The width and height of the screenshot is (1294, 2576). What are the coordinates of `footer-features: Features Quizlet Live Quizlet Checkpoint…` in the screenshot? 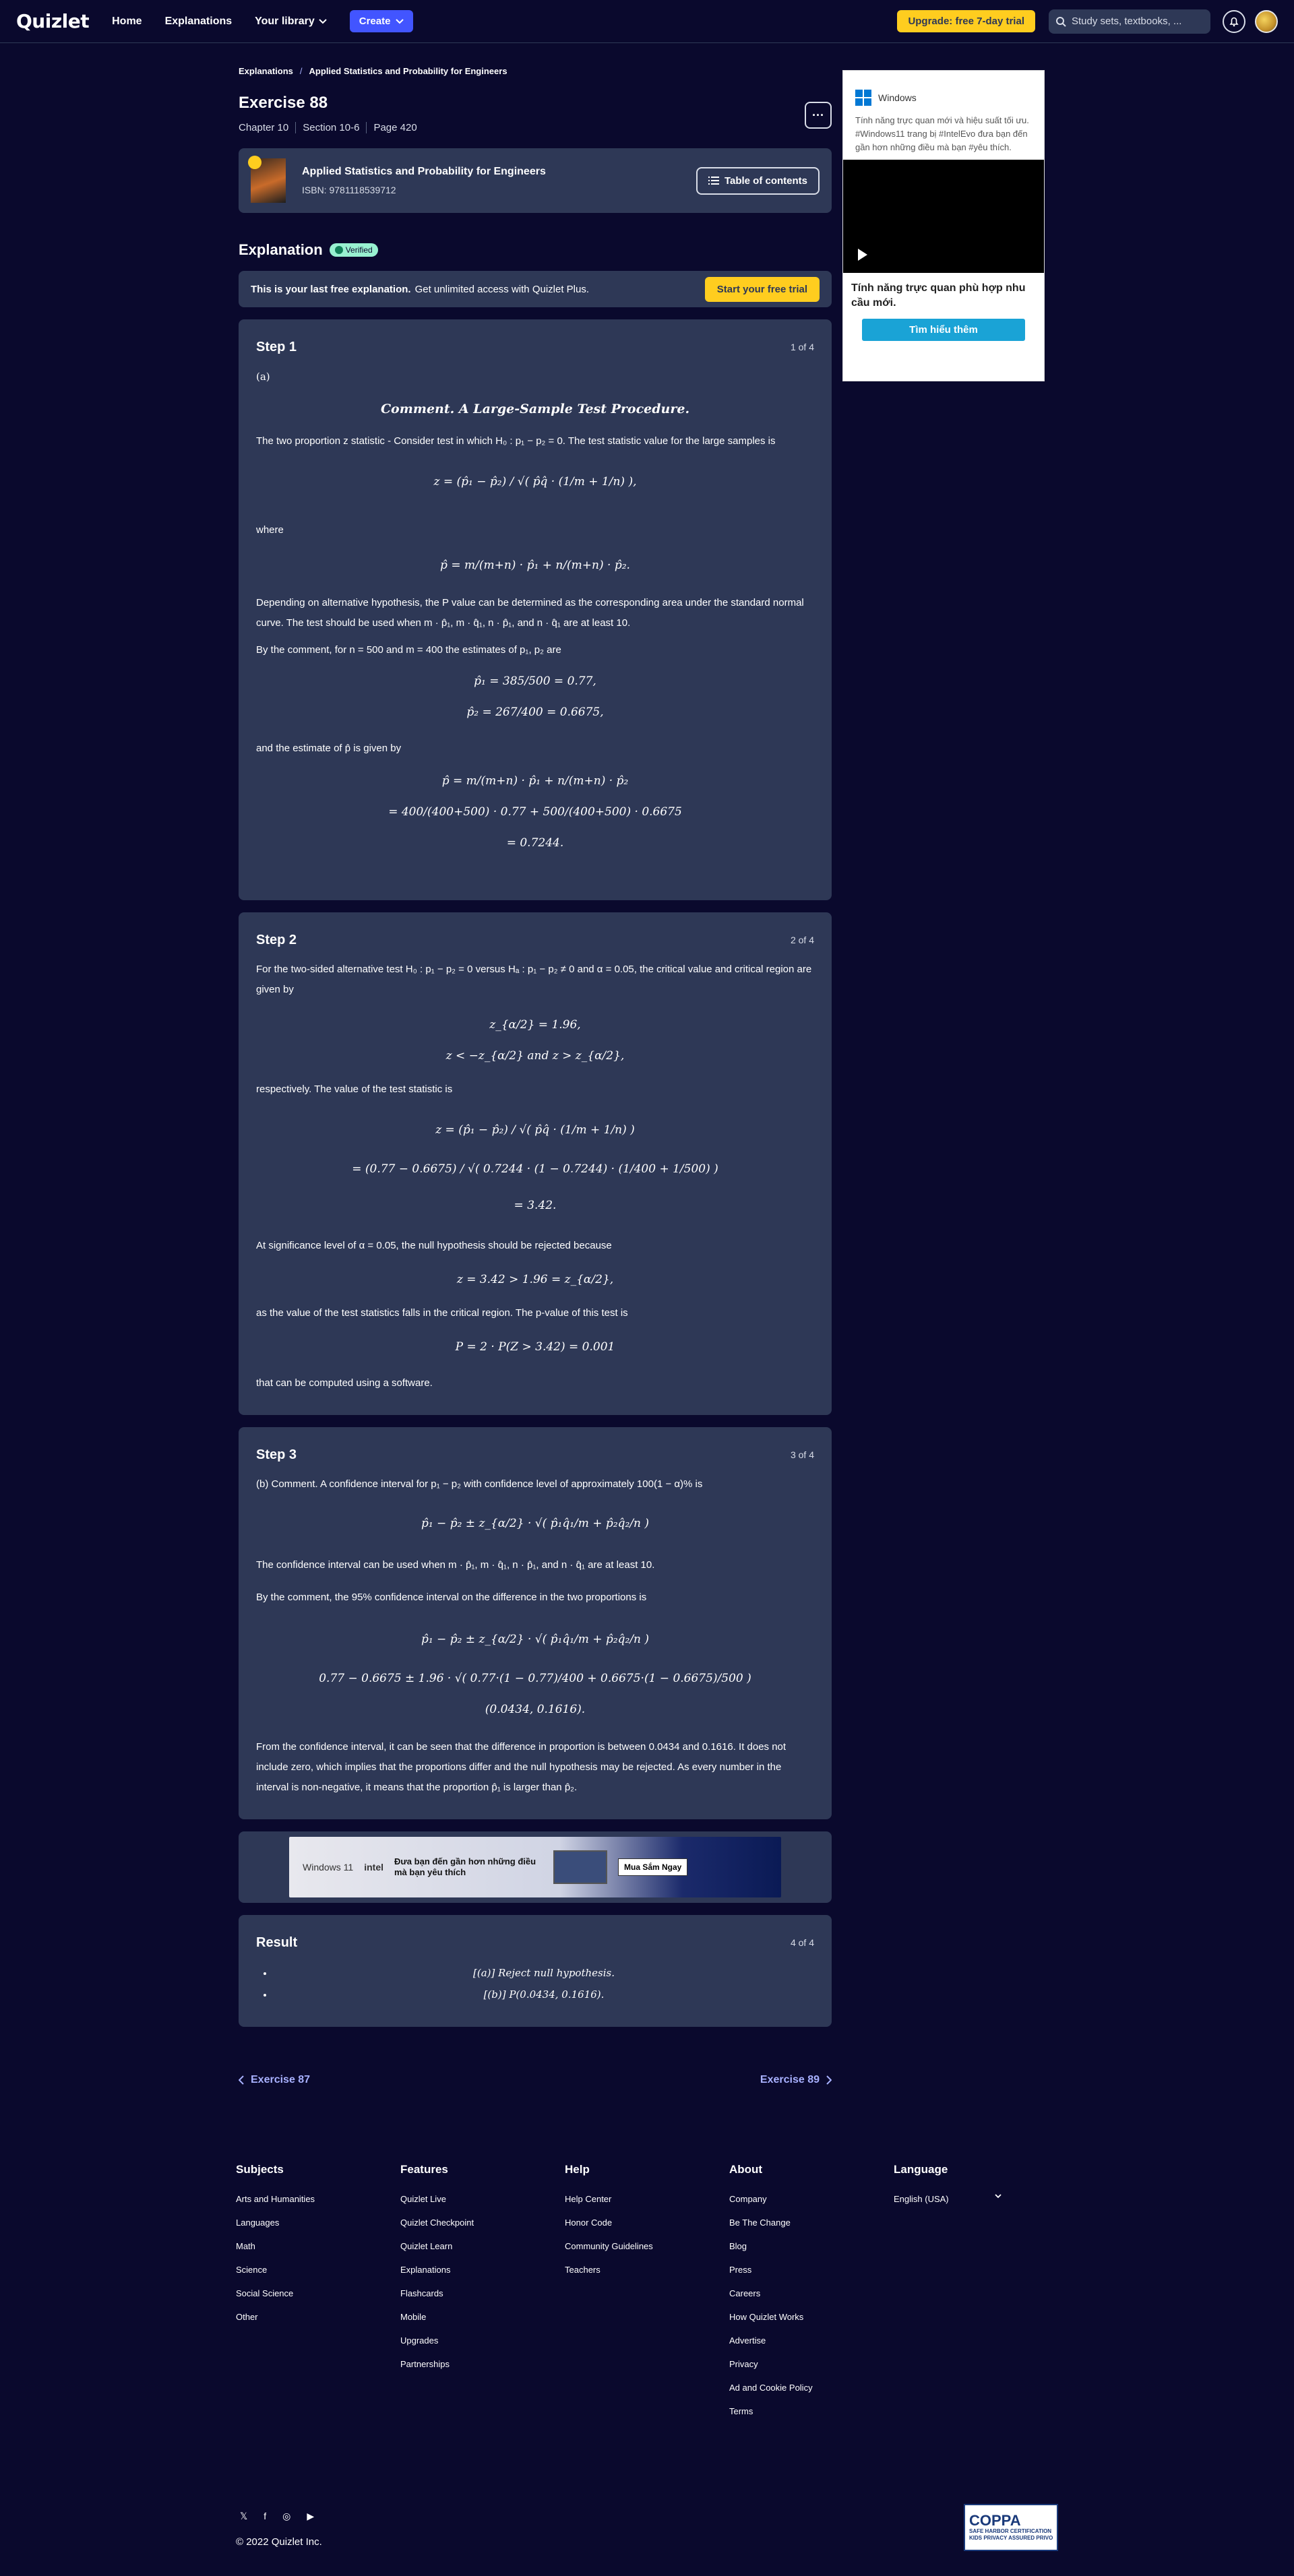 It's located at (483, 2296).